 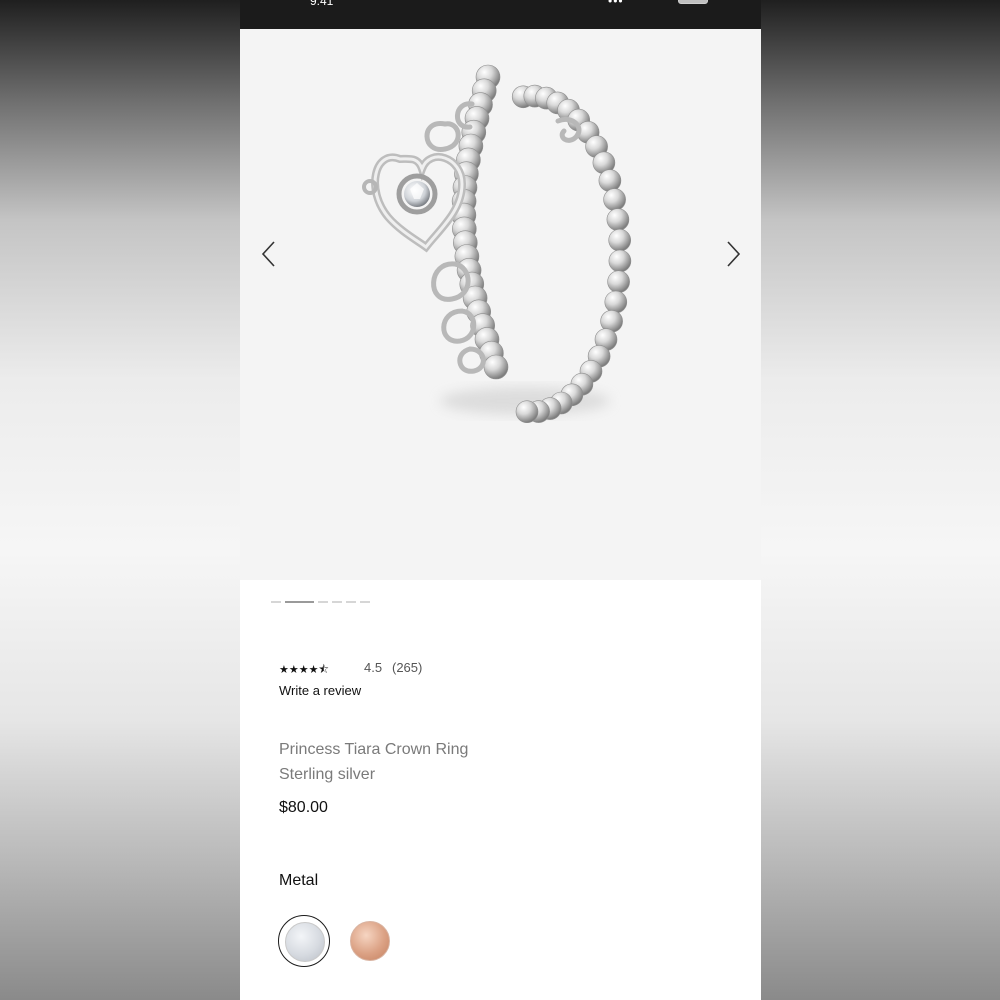 I want to click on chevron-right-icon, so click(x=734, y=254).